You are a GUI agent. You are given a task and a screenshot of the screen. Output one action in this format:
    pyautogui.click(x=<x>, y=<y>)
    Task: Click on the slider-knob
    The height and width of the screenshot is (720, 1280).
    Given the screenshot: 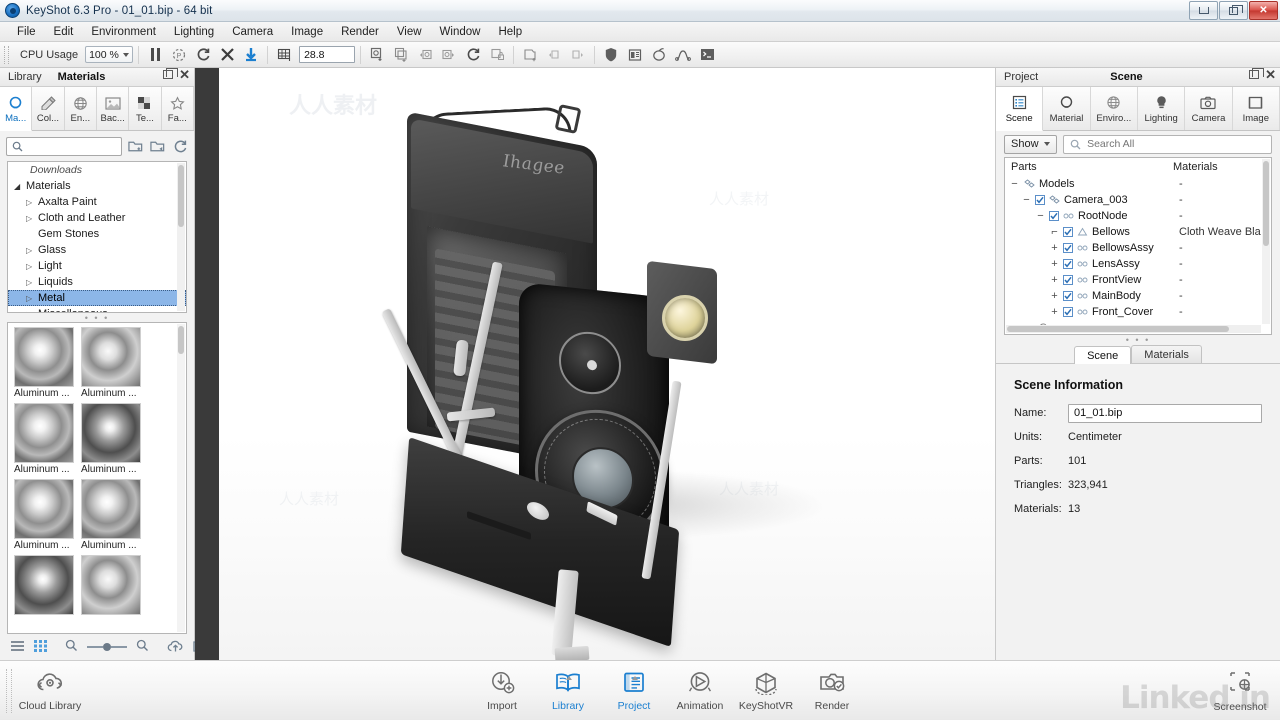 What is the action you would take?
    pyautogui.click(x=107, y=647)
    